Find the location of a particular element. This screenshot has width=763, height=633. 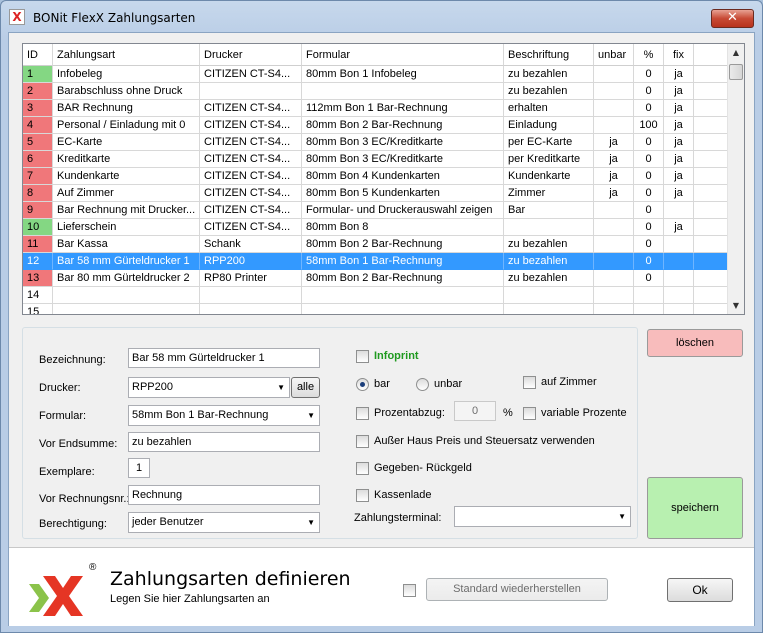

table-row: 2 Barabschluss ohne Druck zu bezahlen 0 ja is located at coordinates (376, 91).